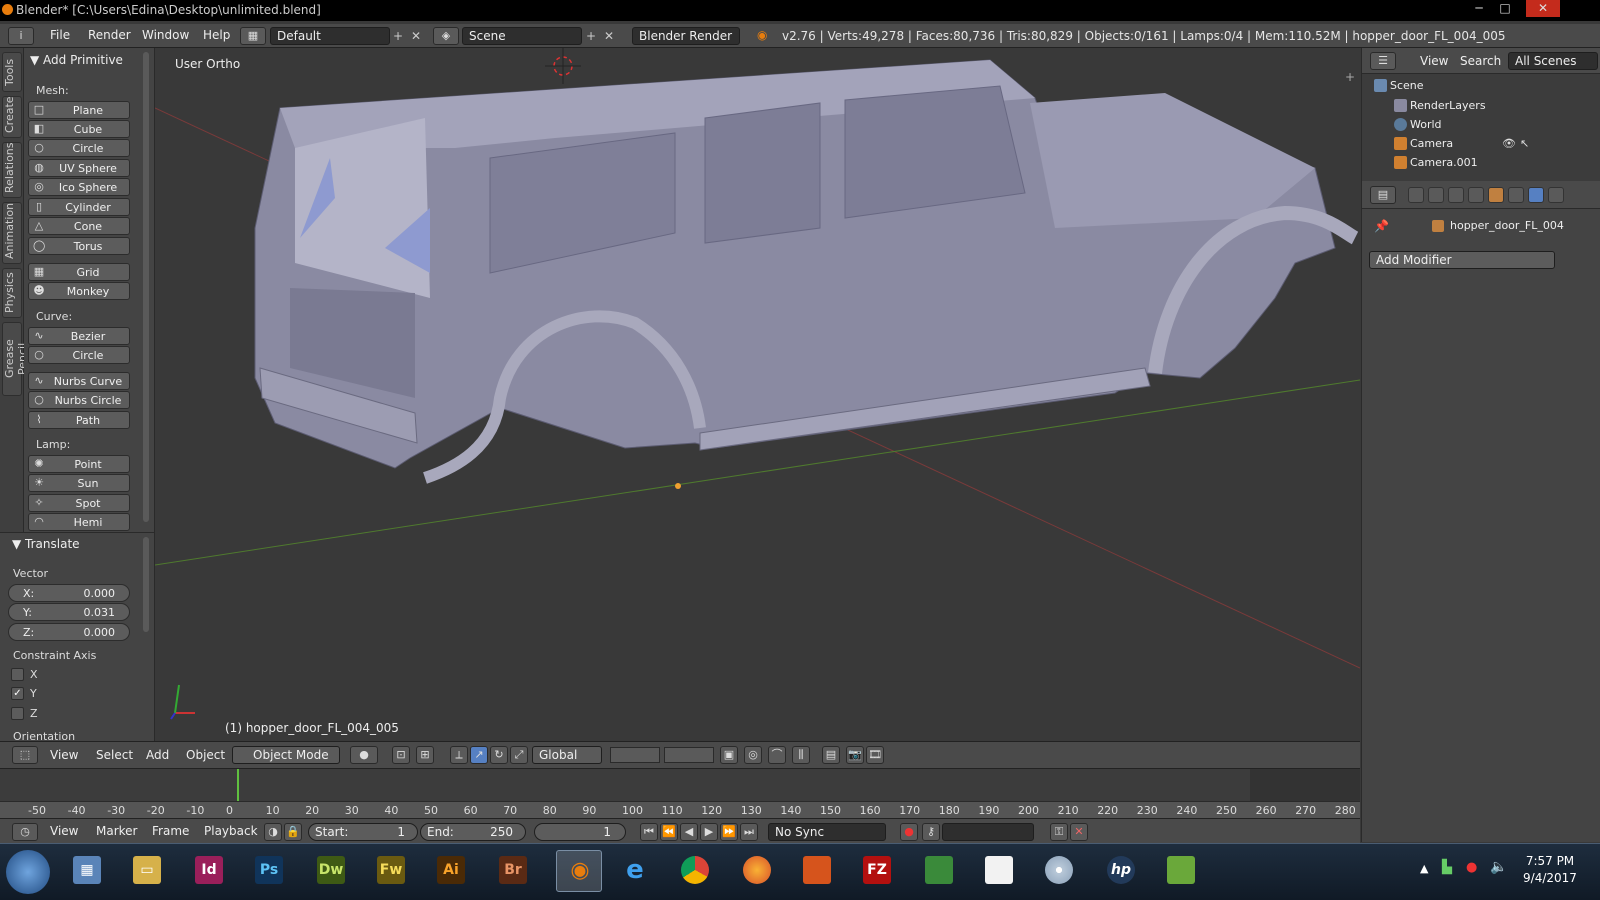  Describe the element at coordinates (1181, 871) in the screenshot. I see `taskbar-chart-app` at that location.